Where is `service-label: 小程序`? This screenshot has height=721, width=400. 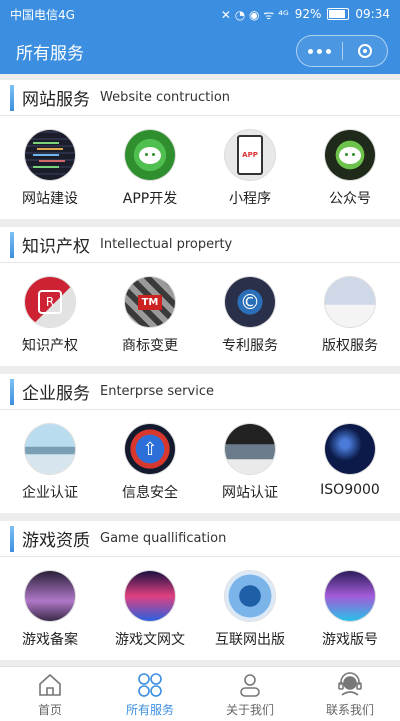 service-label: 小程序 is located at coordinates (250, 199).